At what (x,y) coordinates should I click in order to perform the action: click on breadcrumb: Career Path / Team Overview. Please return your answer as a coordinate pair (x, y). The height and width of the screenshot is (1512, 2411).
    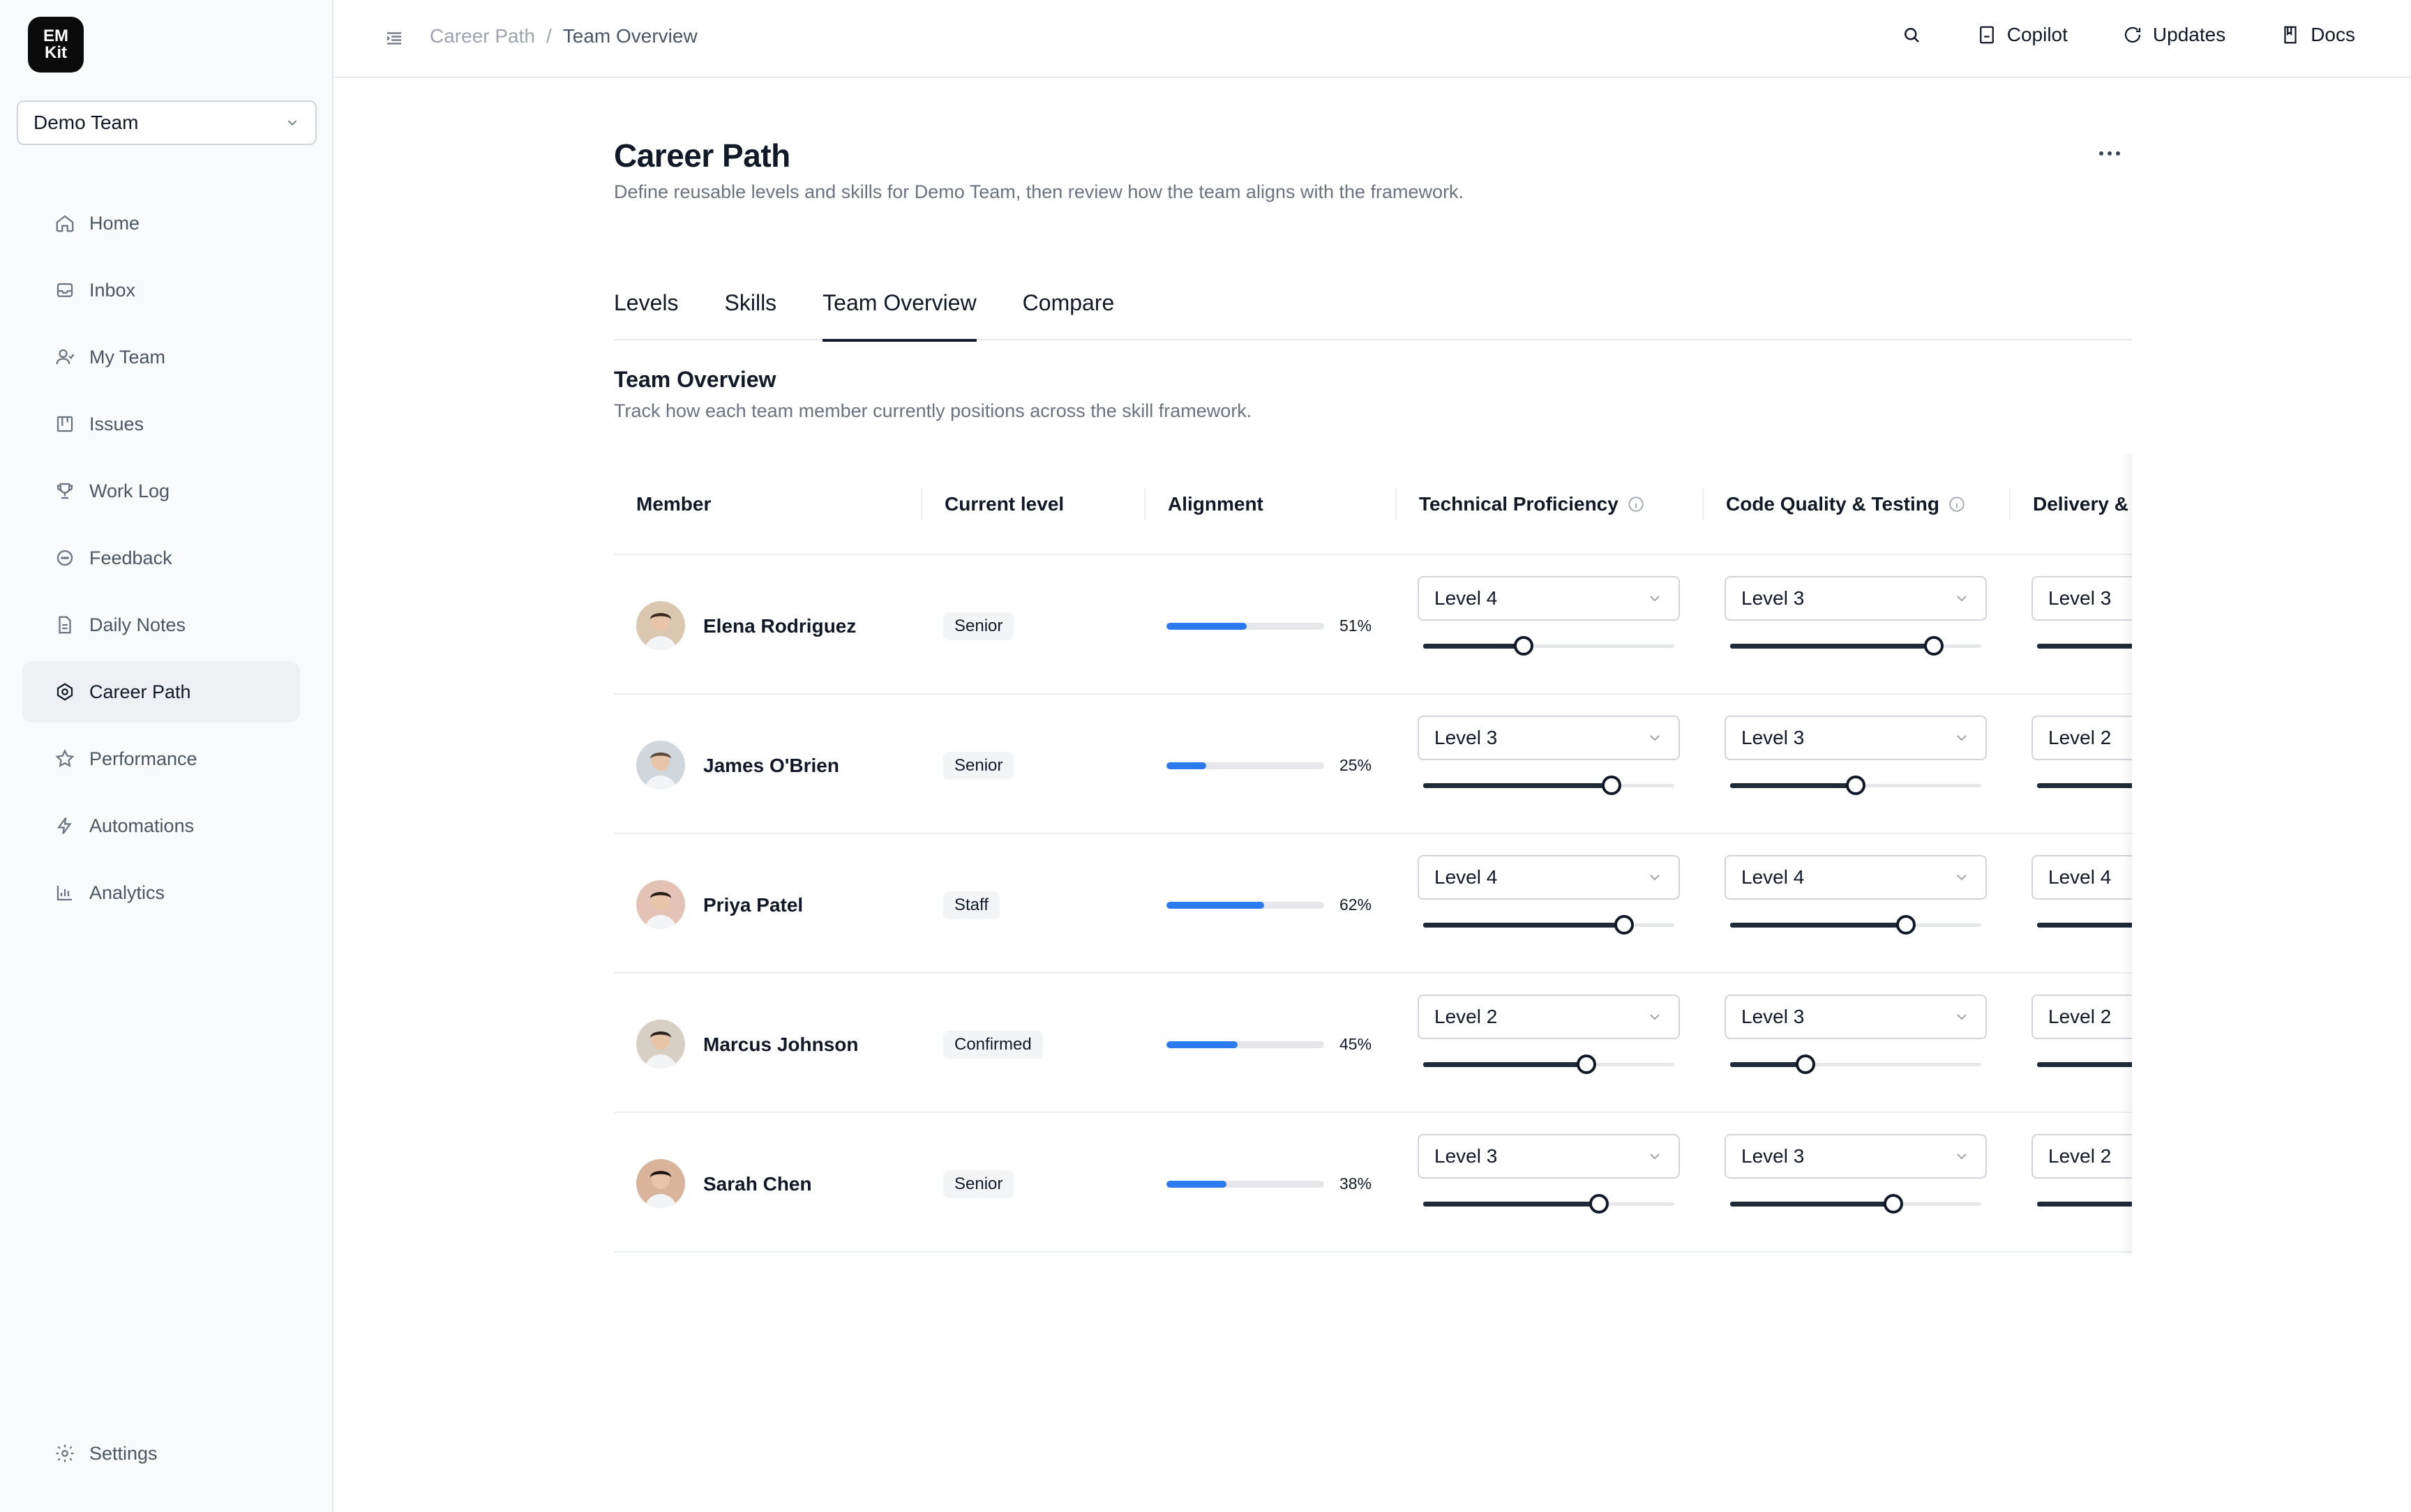
    Looking at the image, I should click on (564, 36).